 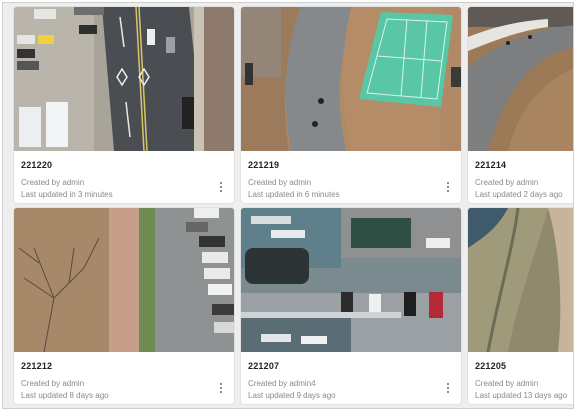 What do you see at coordinates (491, 366) in the screenshot?
I see `project-title: 221205` at bounding box center [491, 366].